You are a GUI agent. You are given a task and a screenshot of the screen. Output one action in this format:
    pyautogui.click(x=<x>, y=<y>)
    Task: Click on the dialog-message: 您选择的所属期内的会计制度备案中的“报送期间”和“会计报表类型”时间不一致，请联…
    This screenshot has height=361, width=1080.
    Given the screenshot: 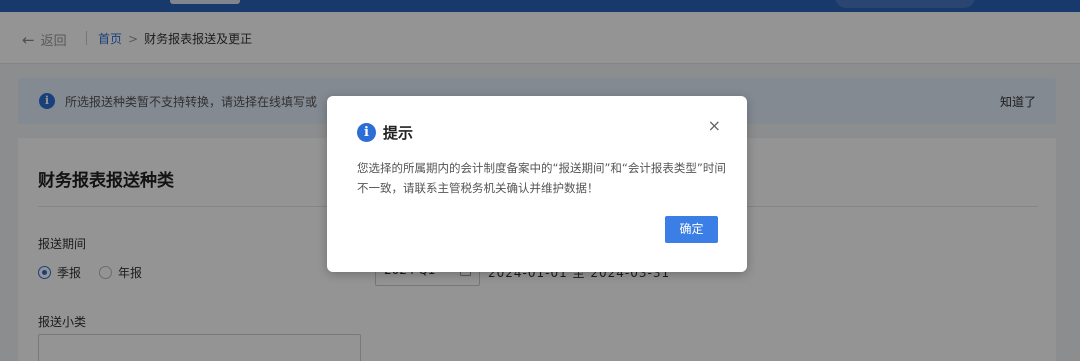 What is the action you would take?
    pyautogui.click(x=541, y=178)
    